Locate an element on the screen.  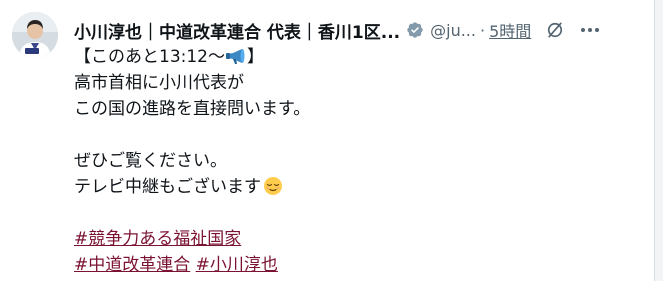
tweet-line-5-text: テレビ中継もございます is located at coordinates (167, 187).